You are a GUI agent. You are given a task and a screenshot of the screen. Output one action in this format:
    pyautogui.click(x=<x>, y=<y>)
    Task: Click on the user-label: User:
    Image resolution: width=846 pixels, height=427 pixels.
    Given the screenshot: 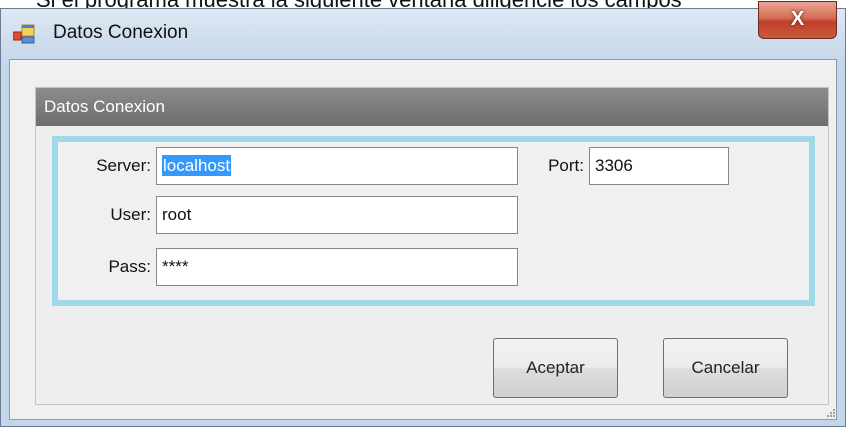 What is the action you would take?
    pyautogui.click(x=130, y=214)
    